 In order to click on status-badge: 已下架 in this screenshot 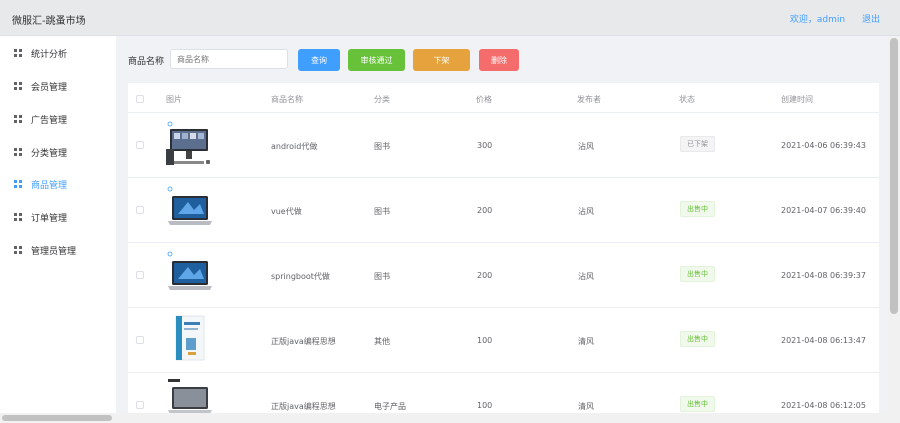, I will do `click(697, 144)`.